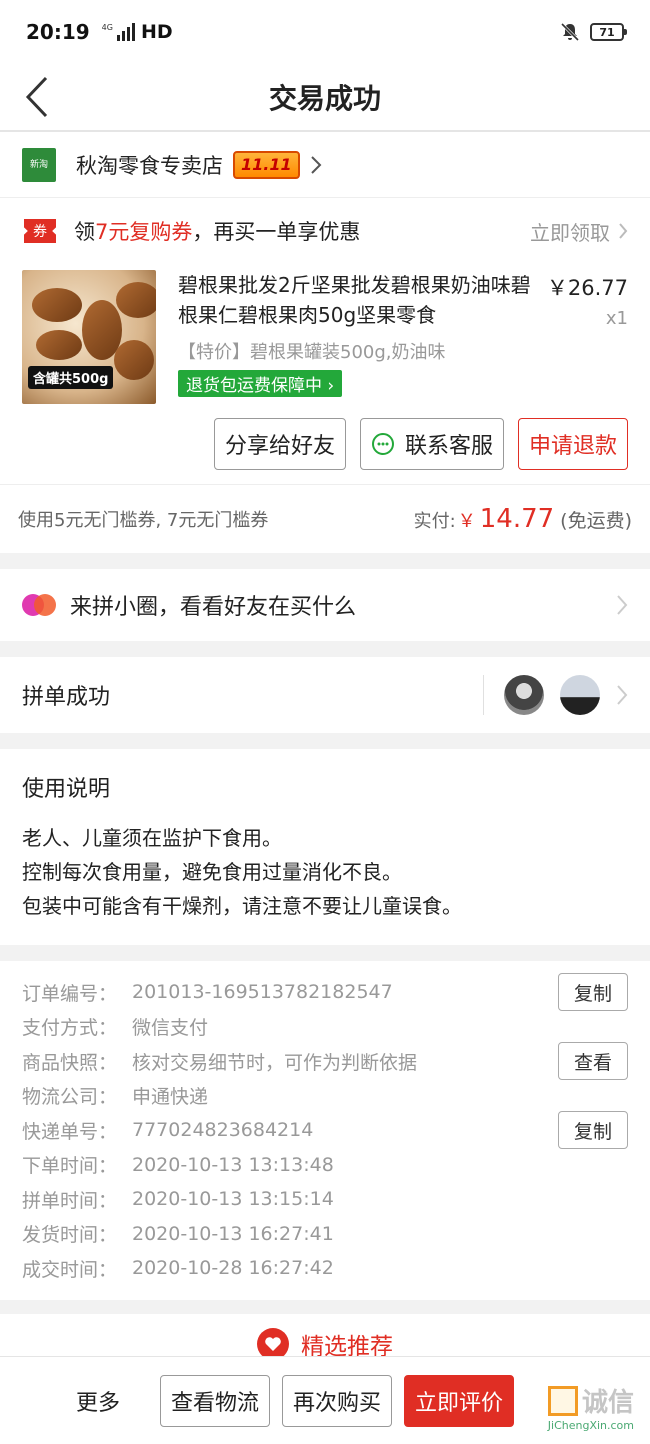 The image size is (650, 1444). I want to click on tracking-number: 777024823684214, so click(223, 1130).